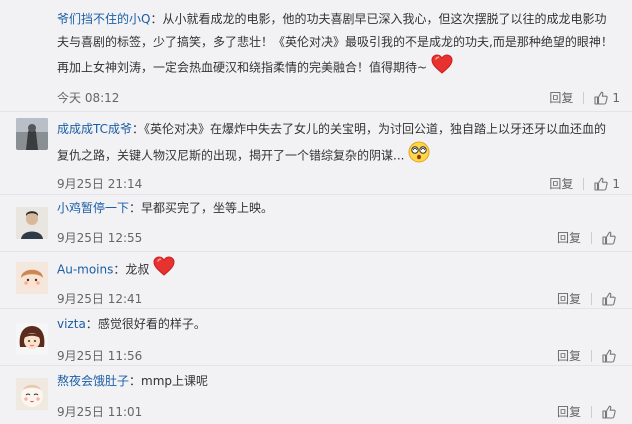 The height and width of the screenshot is (424, 632). I want to click on comment-username: 熬夜会饿肚子, so click(93, 381).